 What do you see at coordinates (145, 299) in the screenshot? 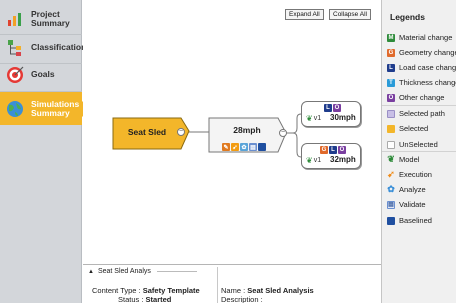
I see `status-row: Status : Started` at bounding box center [145, 299].